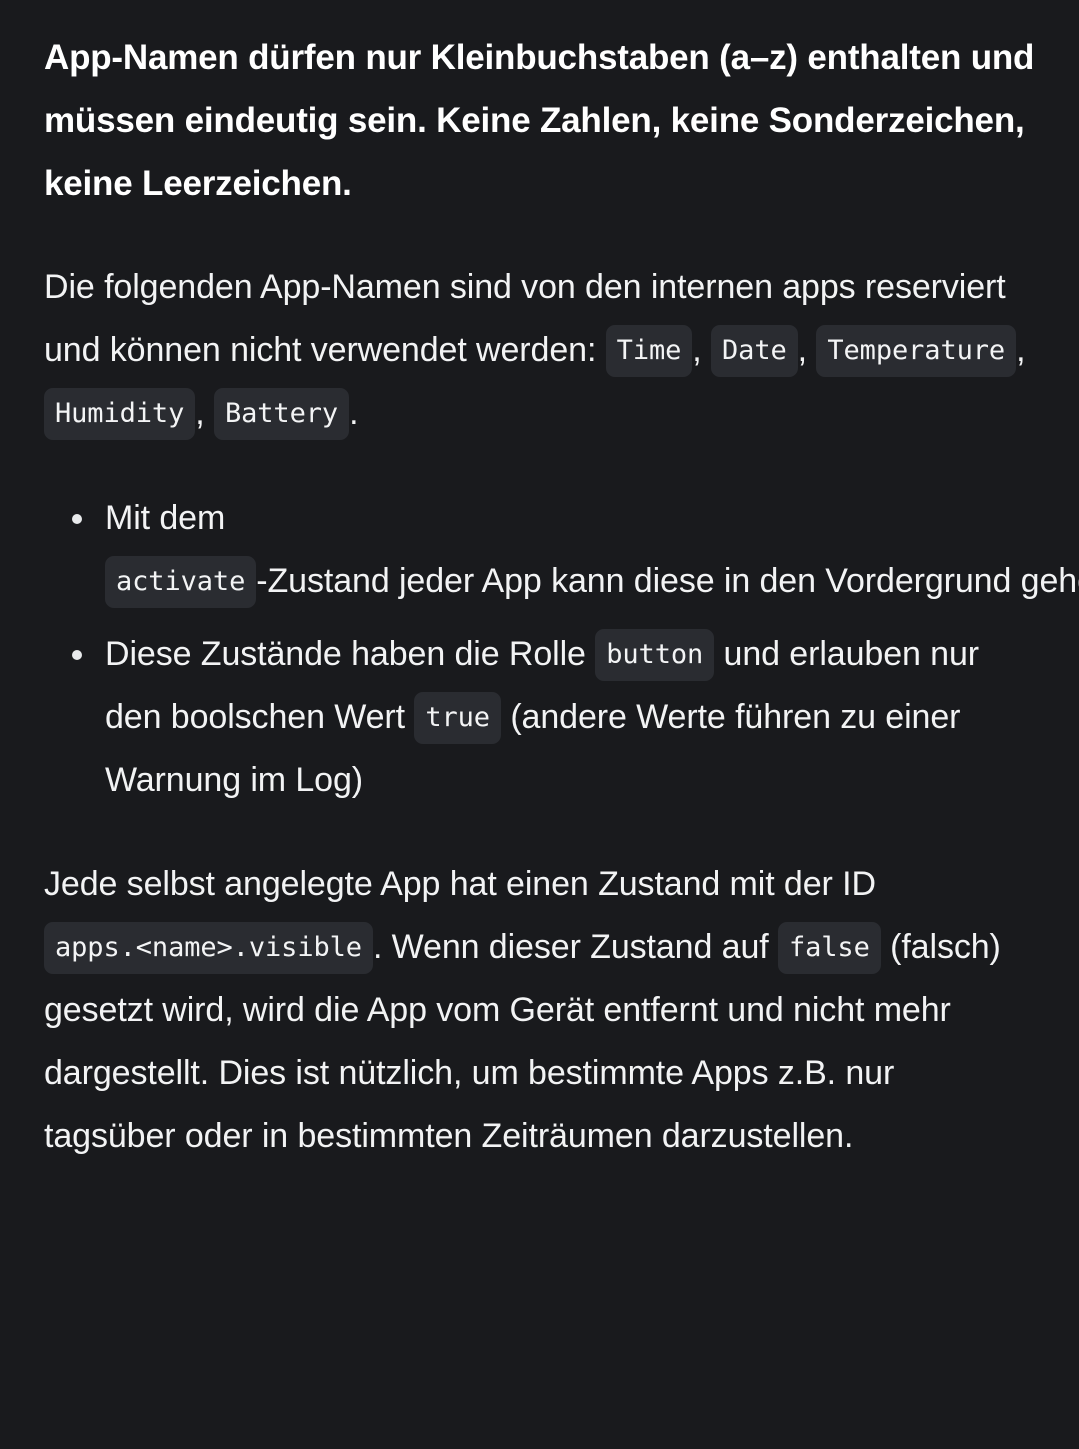  Describe the element at coordinates (916, 351) in the screenshot. I see `code-chip-temperature: Temperature` at that location.